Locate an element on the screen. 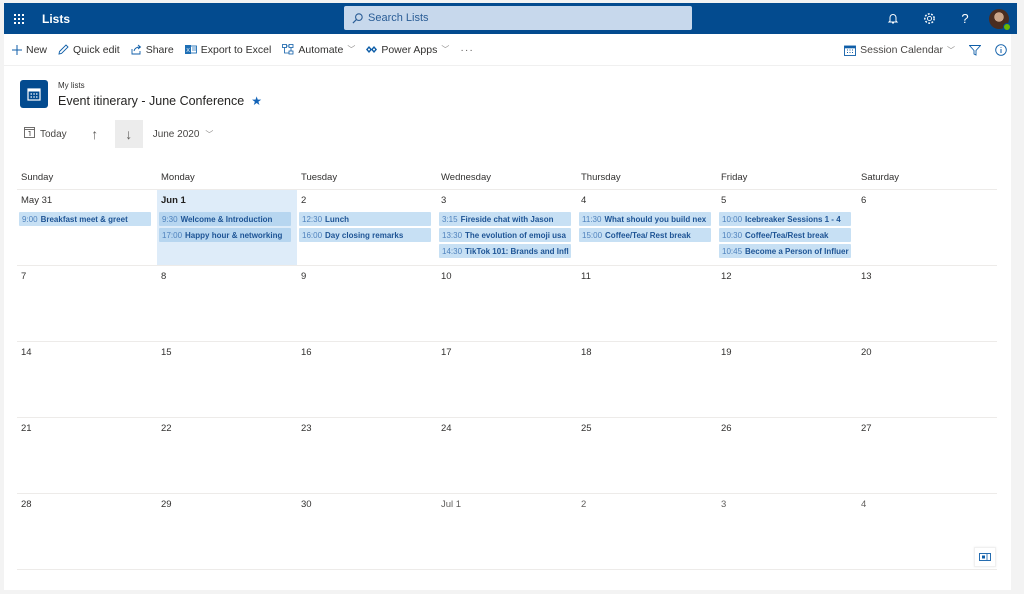 The image size is (1024, 594). event-time: 10:00 is located at coordinates (732, 219).